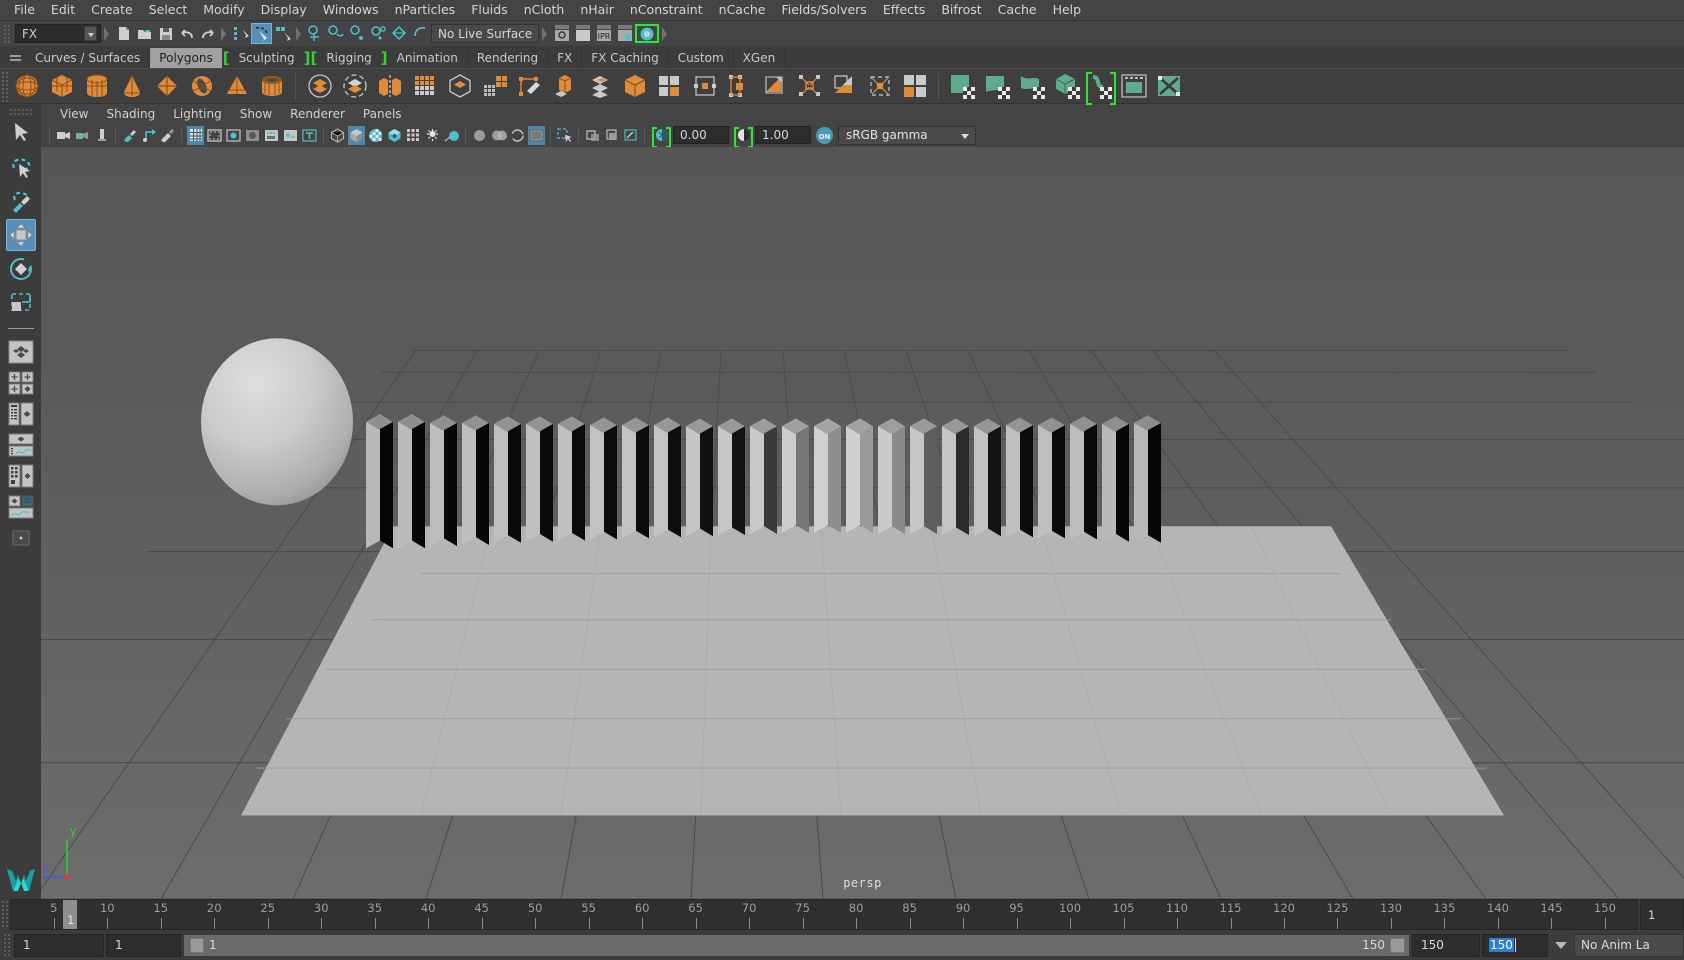 The image size is (1684, 960). What do you see at coordinates (123, 33) in the screenshot?
I see `new-scene-icon` at bounding box center [123, 33].